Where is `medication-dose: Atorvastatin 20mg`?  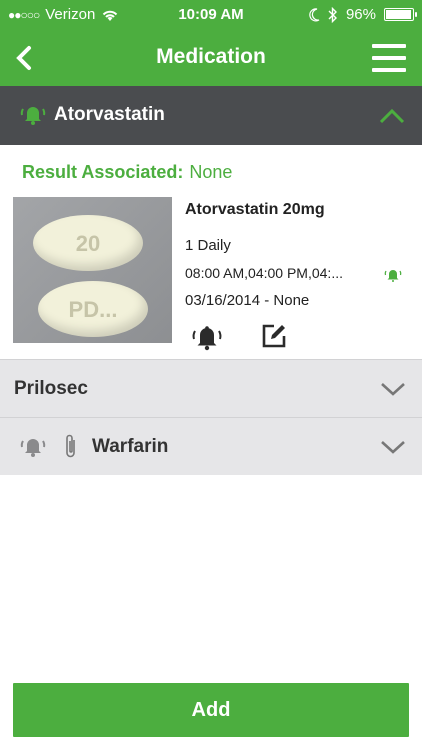
medication-dose: Atorvastatin 20mg is located at coordinates (255, 209).